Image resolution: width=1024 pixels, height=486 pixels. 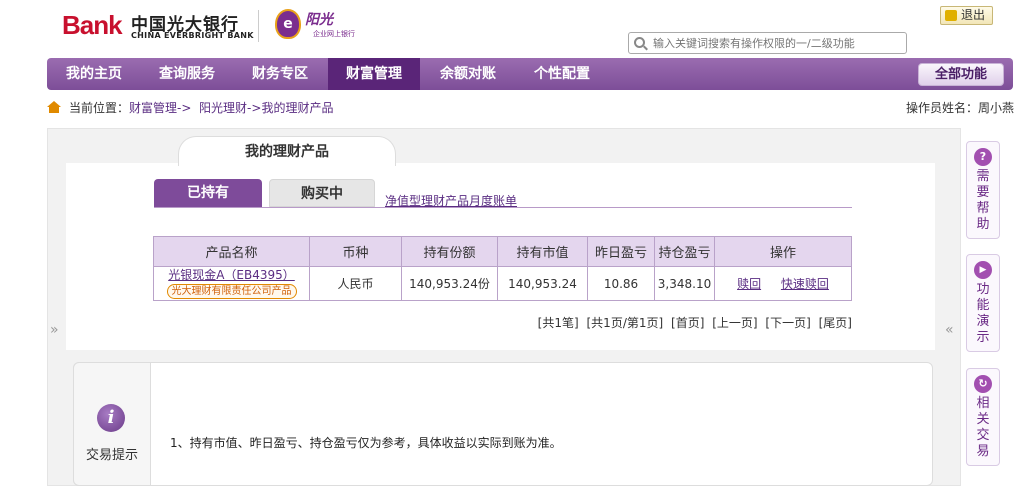 I want to click on breadcrumb: 当前位置：财富管理-> 阳光理财->我的理财产品, so click(x=190, y=108).